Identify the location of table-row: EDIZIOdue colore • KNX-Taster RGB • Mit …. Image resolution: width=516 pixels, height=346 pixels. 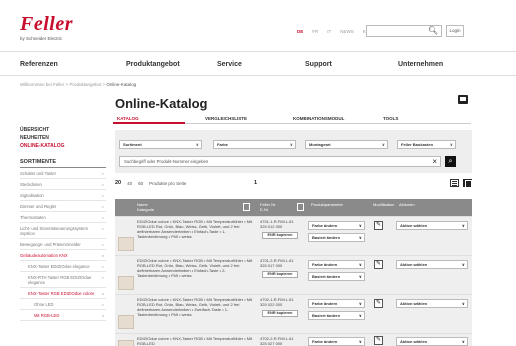
(293, 339).